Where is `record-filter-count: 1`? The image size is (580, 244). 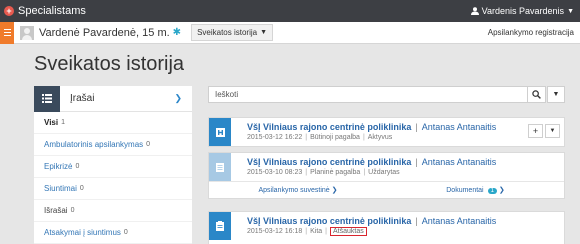 record-filter-count: 1 is located at coordinates (63, 122).